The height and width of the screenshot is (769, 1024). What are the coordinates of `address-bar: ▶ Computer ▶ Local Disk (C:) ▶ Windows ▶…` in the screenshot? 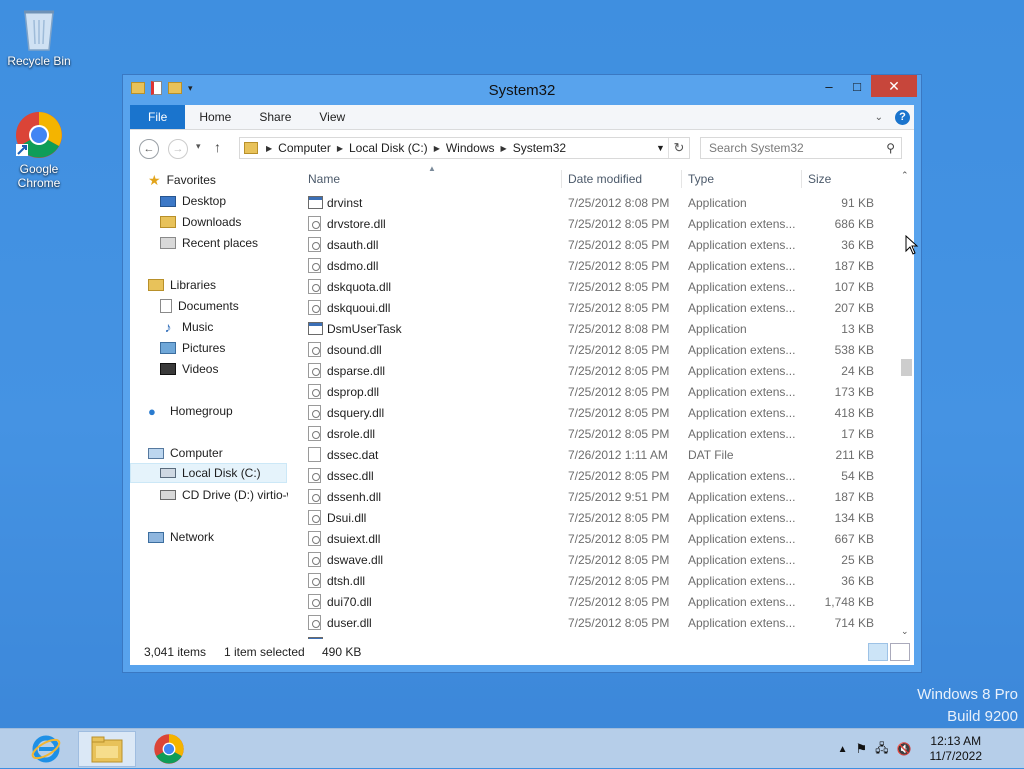 It's located at (464, 148).